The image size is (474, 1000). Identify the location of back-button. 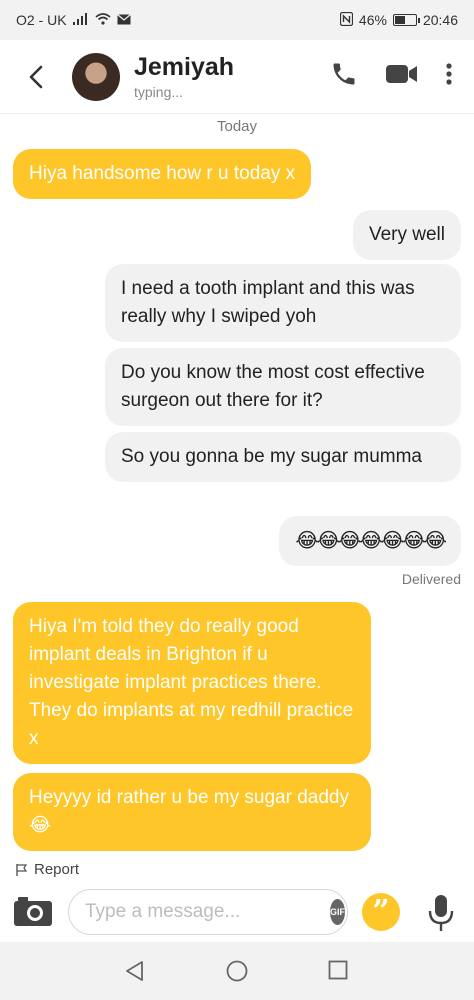
(36, 77).